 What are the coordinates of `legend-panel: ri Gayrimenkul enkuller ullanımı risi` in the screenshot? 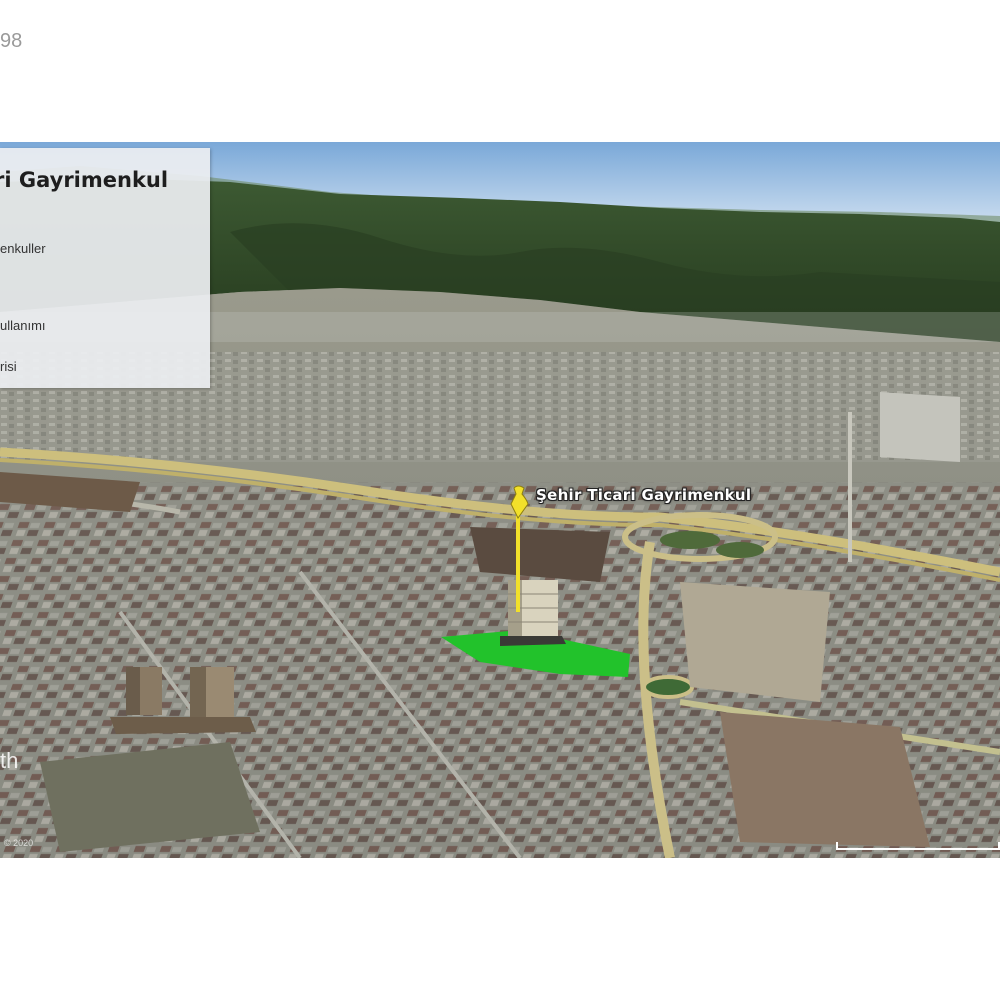 It's located at (105, 268).